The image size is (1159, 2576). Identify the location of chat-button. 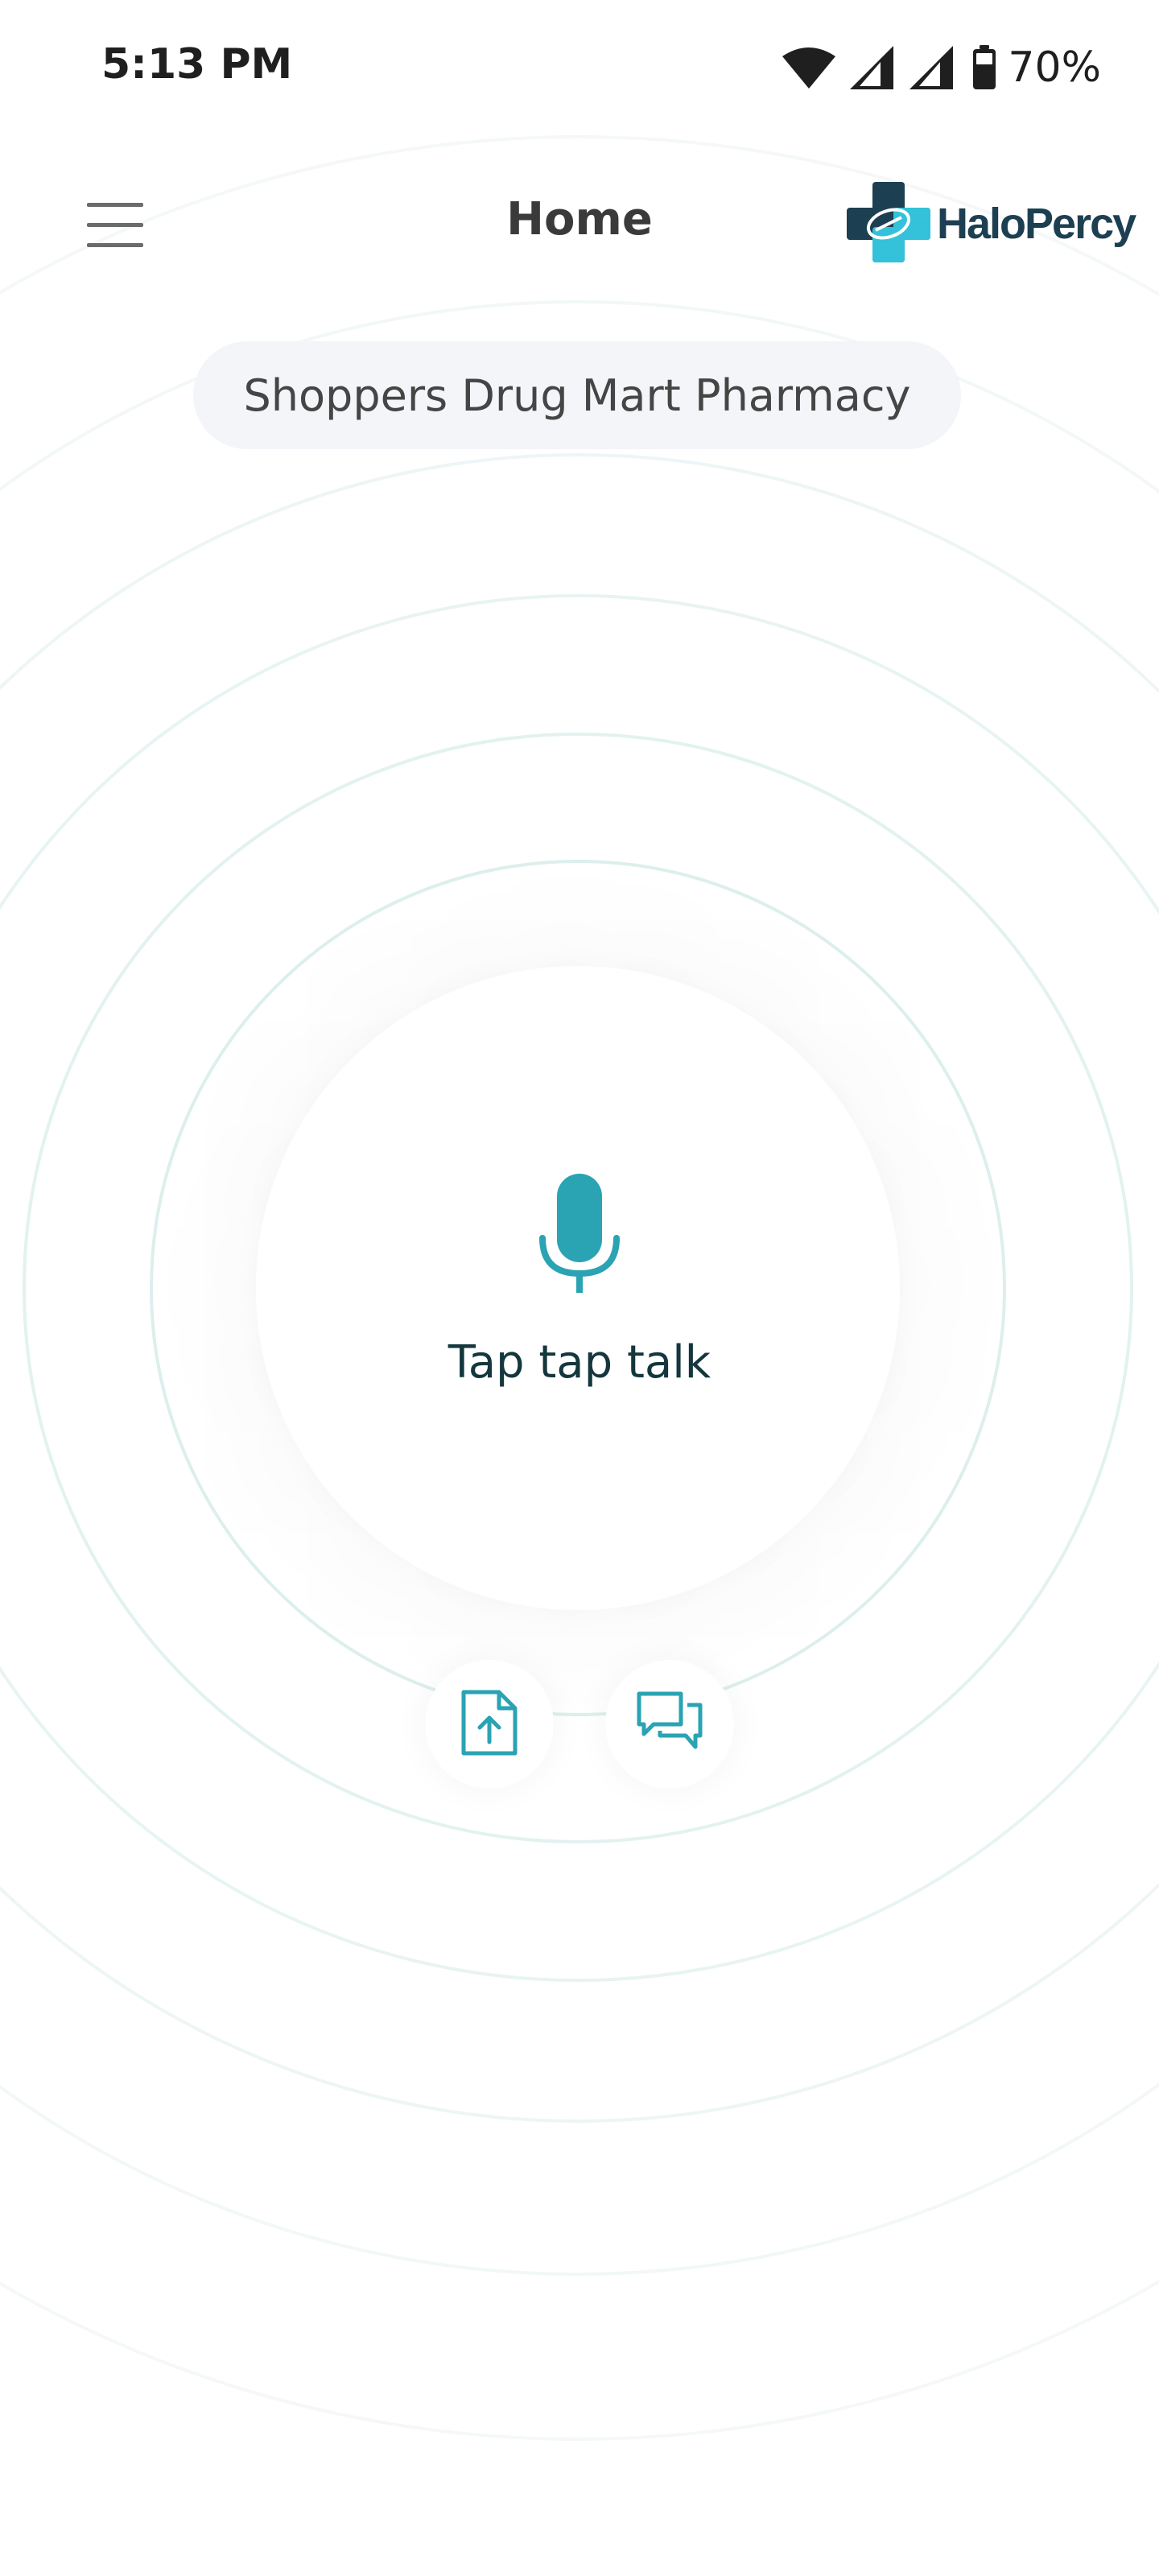
(669, 1724).